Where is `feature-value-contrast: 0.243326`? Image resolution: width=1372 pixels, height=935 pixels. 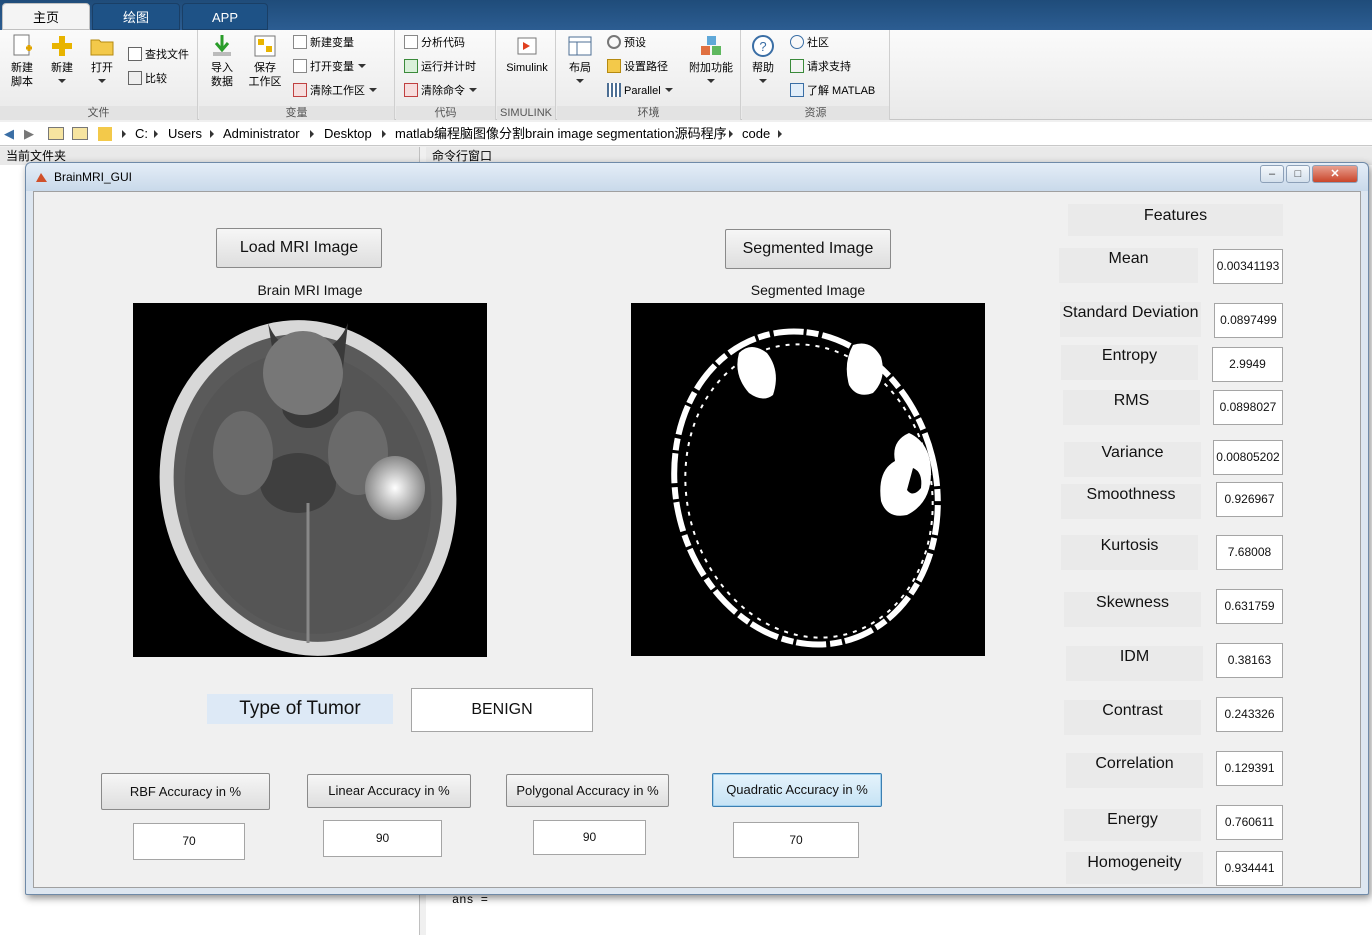
feature-value-contrast: 0.243326 is located at coordinates (1249, 714).